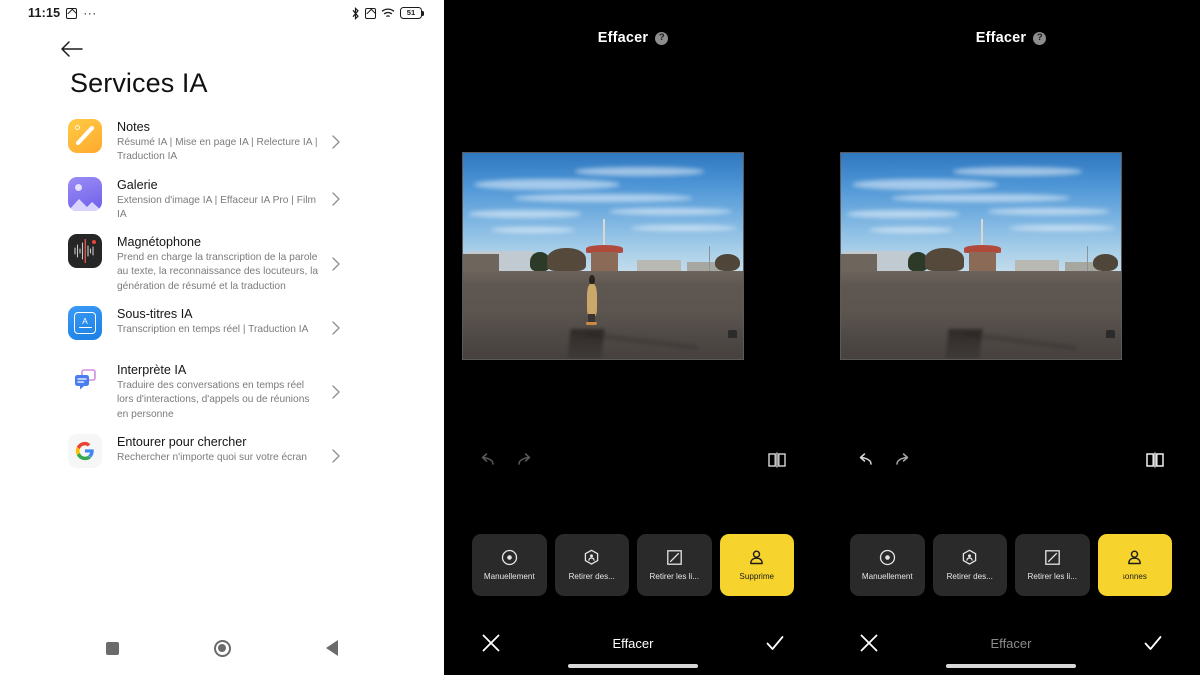 Image resolution: width=1200 pixels, height=675 pixels. I want to click on editor-action-bar-before: Effacer, so click(633, 647).